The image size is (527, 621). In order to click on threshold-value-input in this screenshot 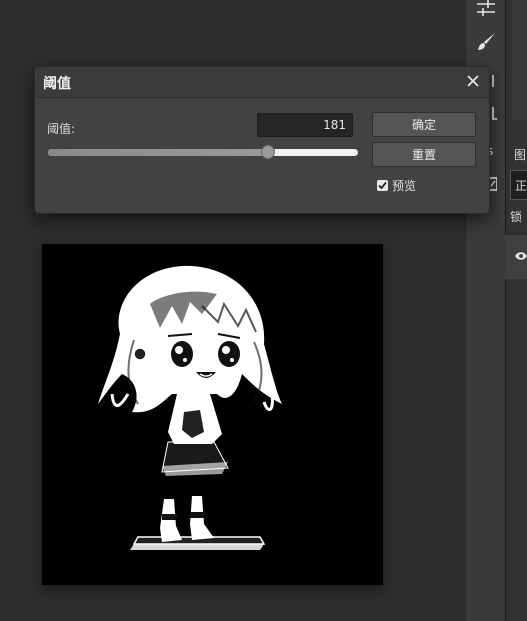, I will do `click(305, 125)`.